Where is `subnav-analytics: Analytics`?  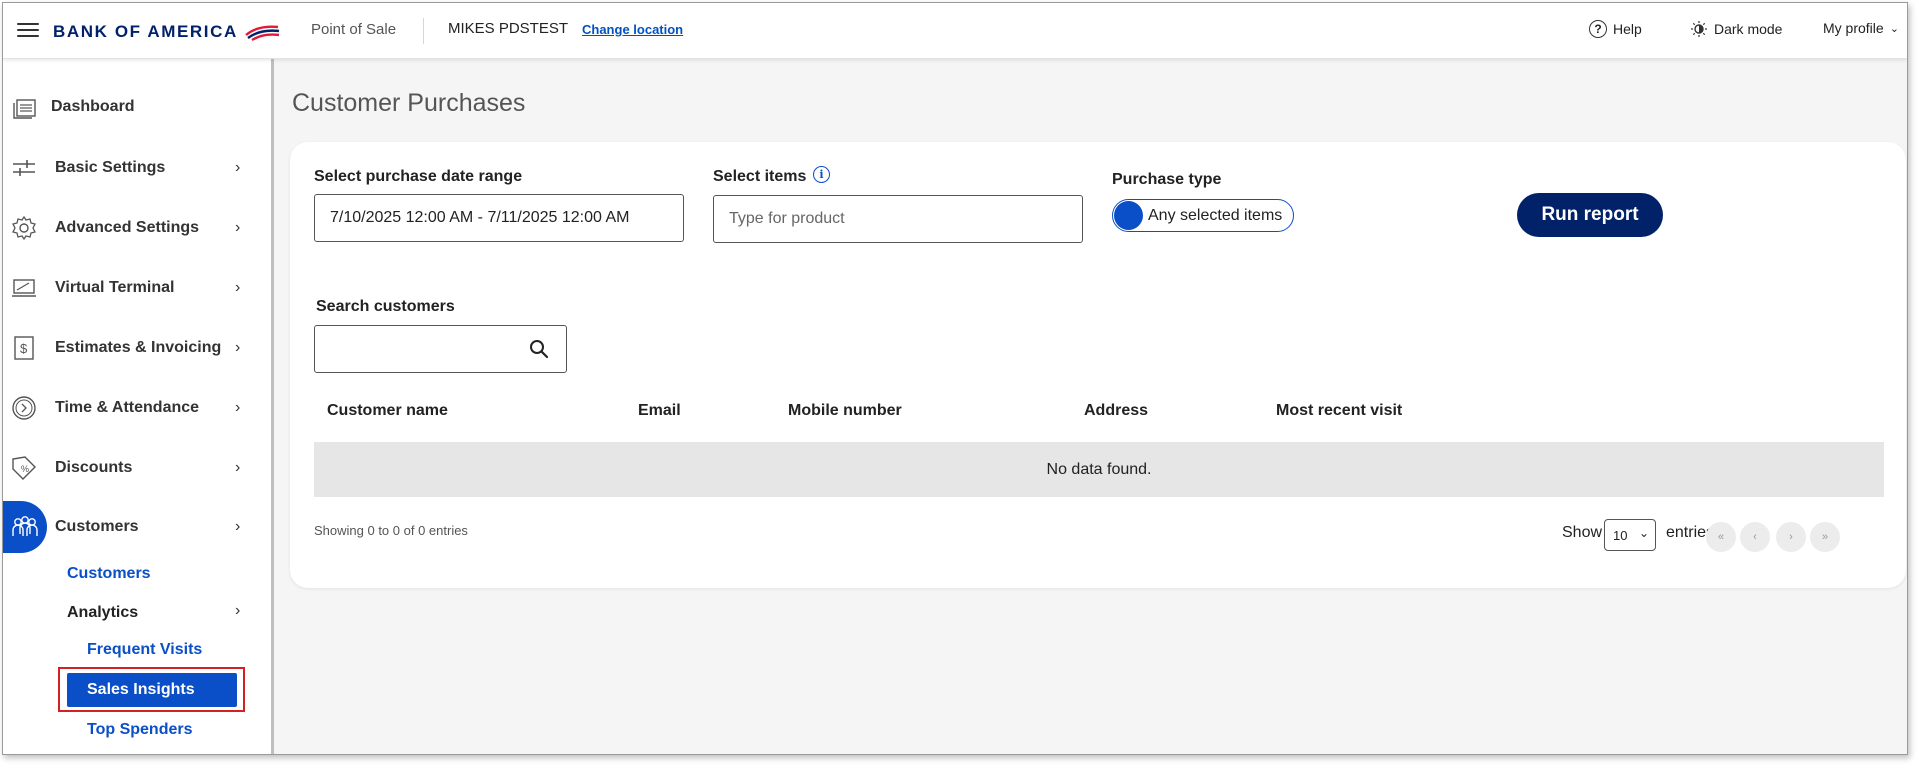 subnav-analytics: Analytics is located at coordinates (102, 613).